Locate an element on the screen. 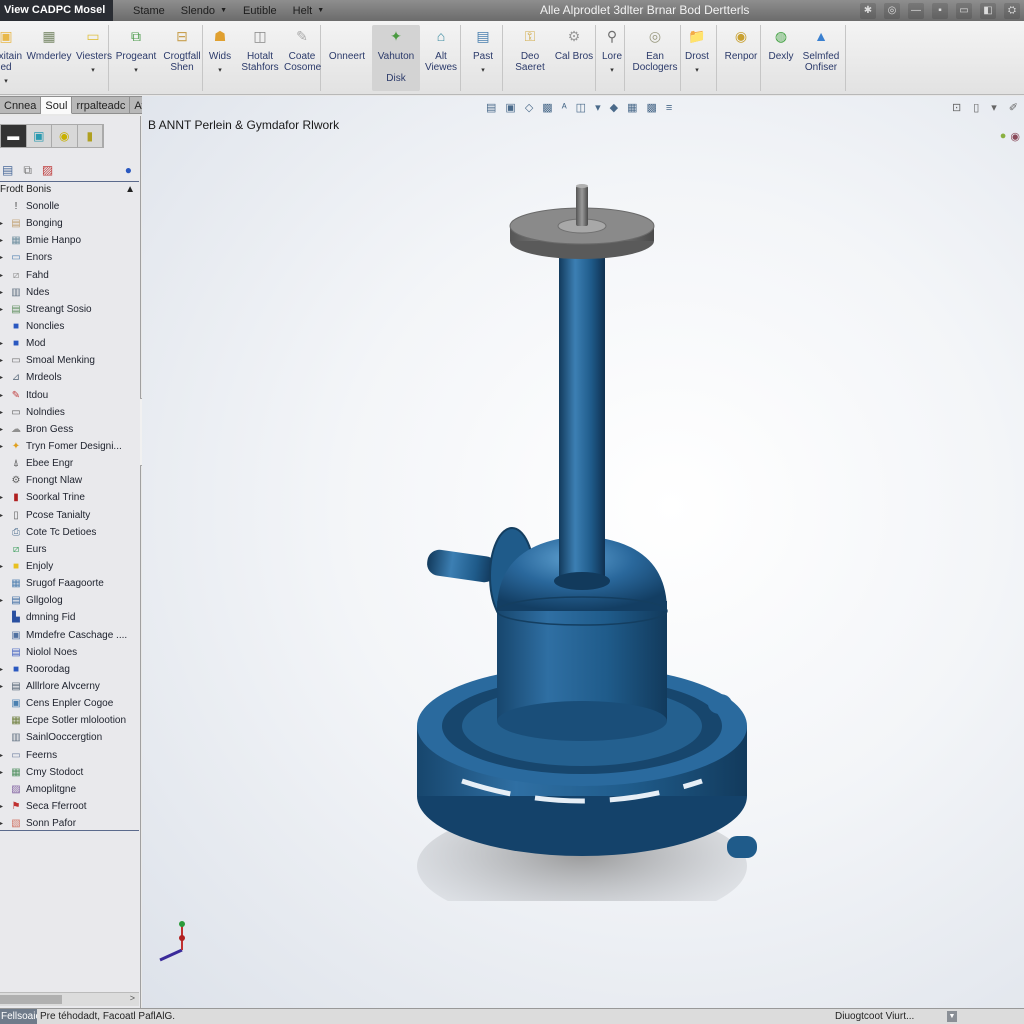  menu-item: Helt ▼ is located at coordinates (309, 11).